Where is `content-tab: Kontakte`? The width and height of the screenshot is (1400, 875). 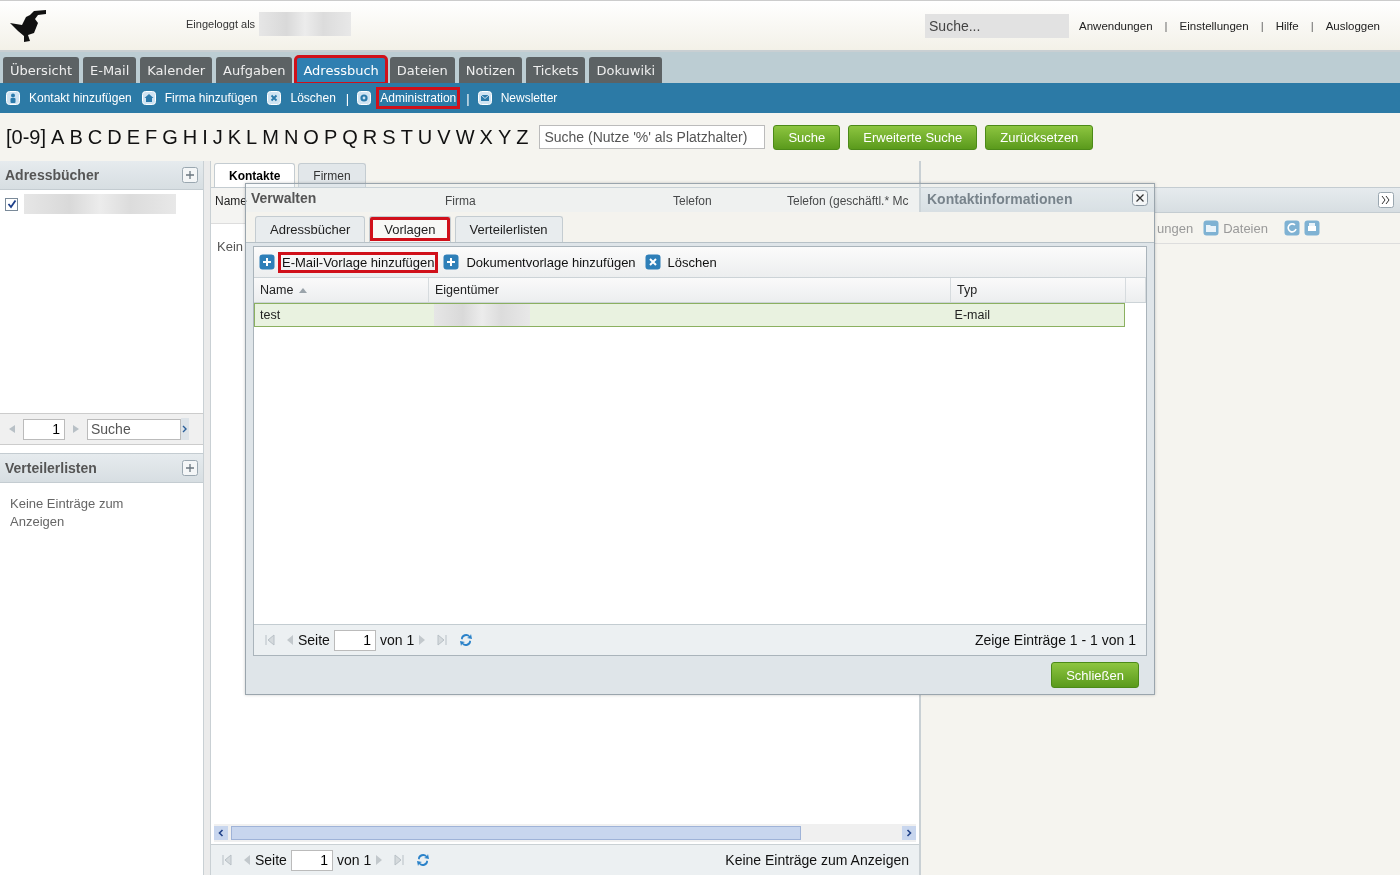 content-tab: Kontakte is located at coordinates (255, 175).